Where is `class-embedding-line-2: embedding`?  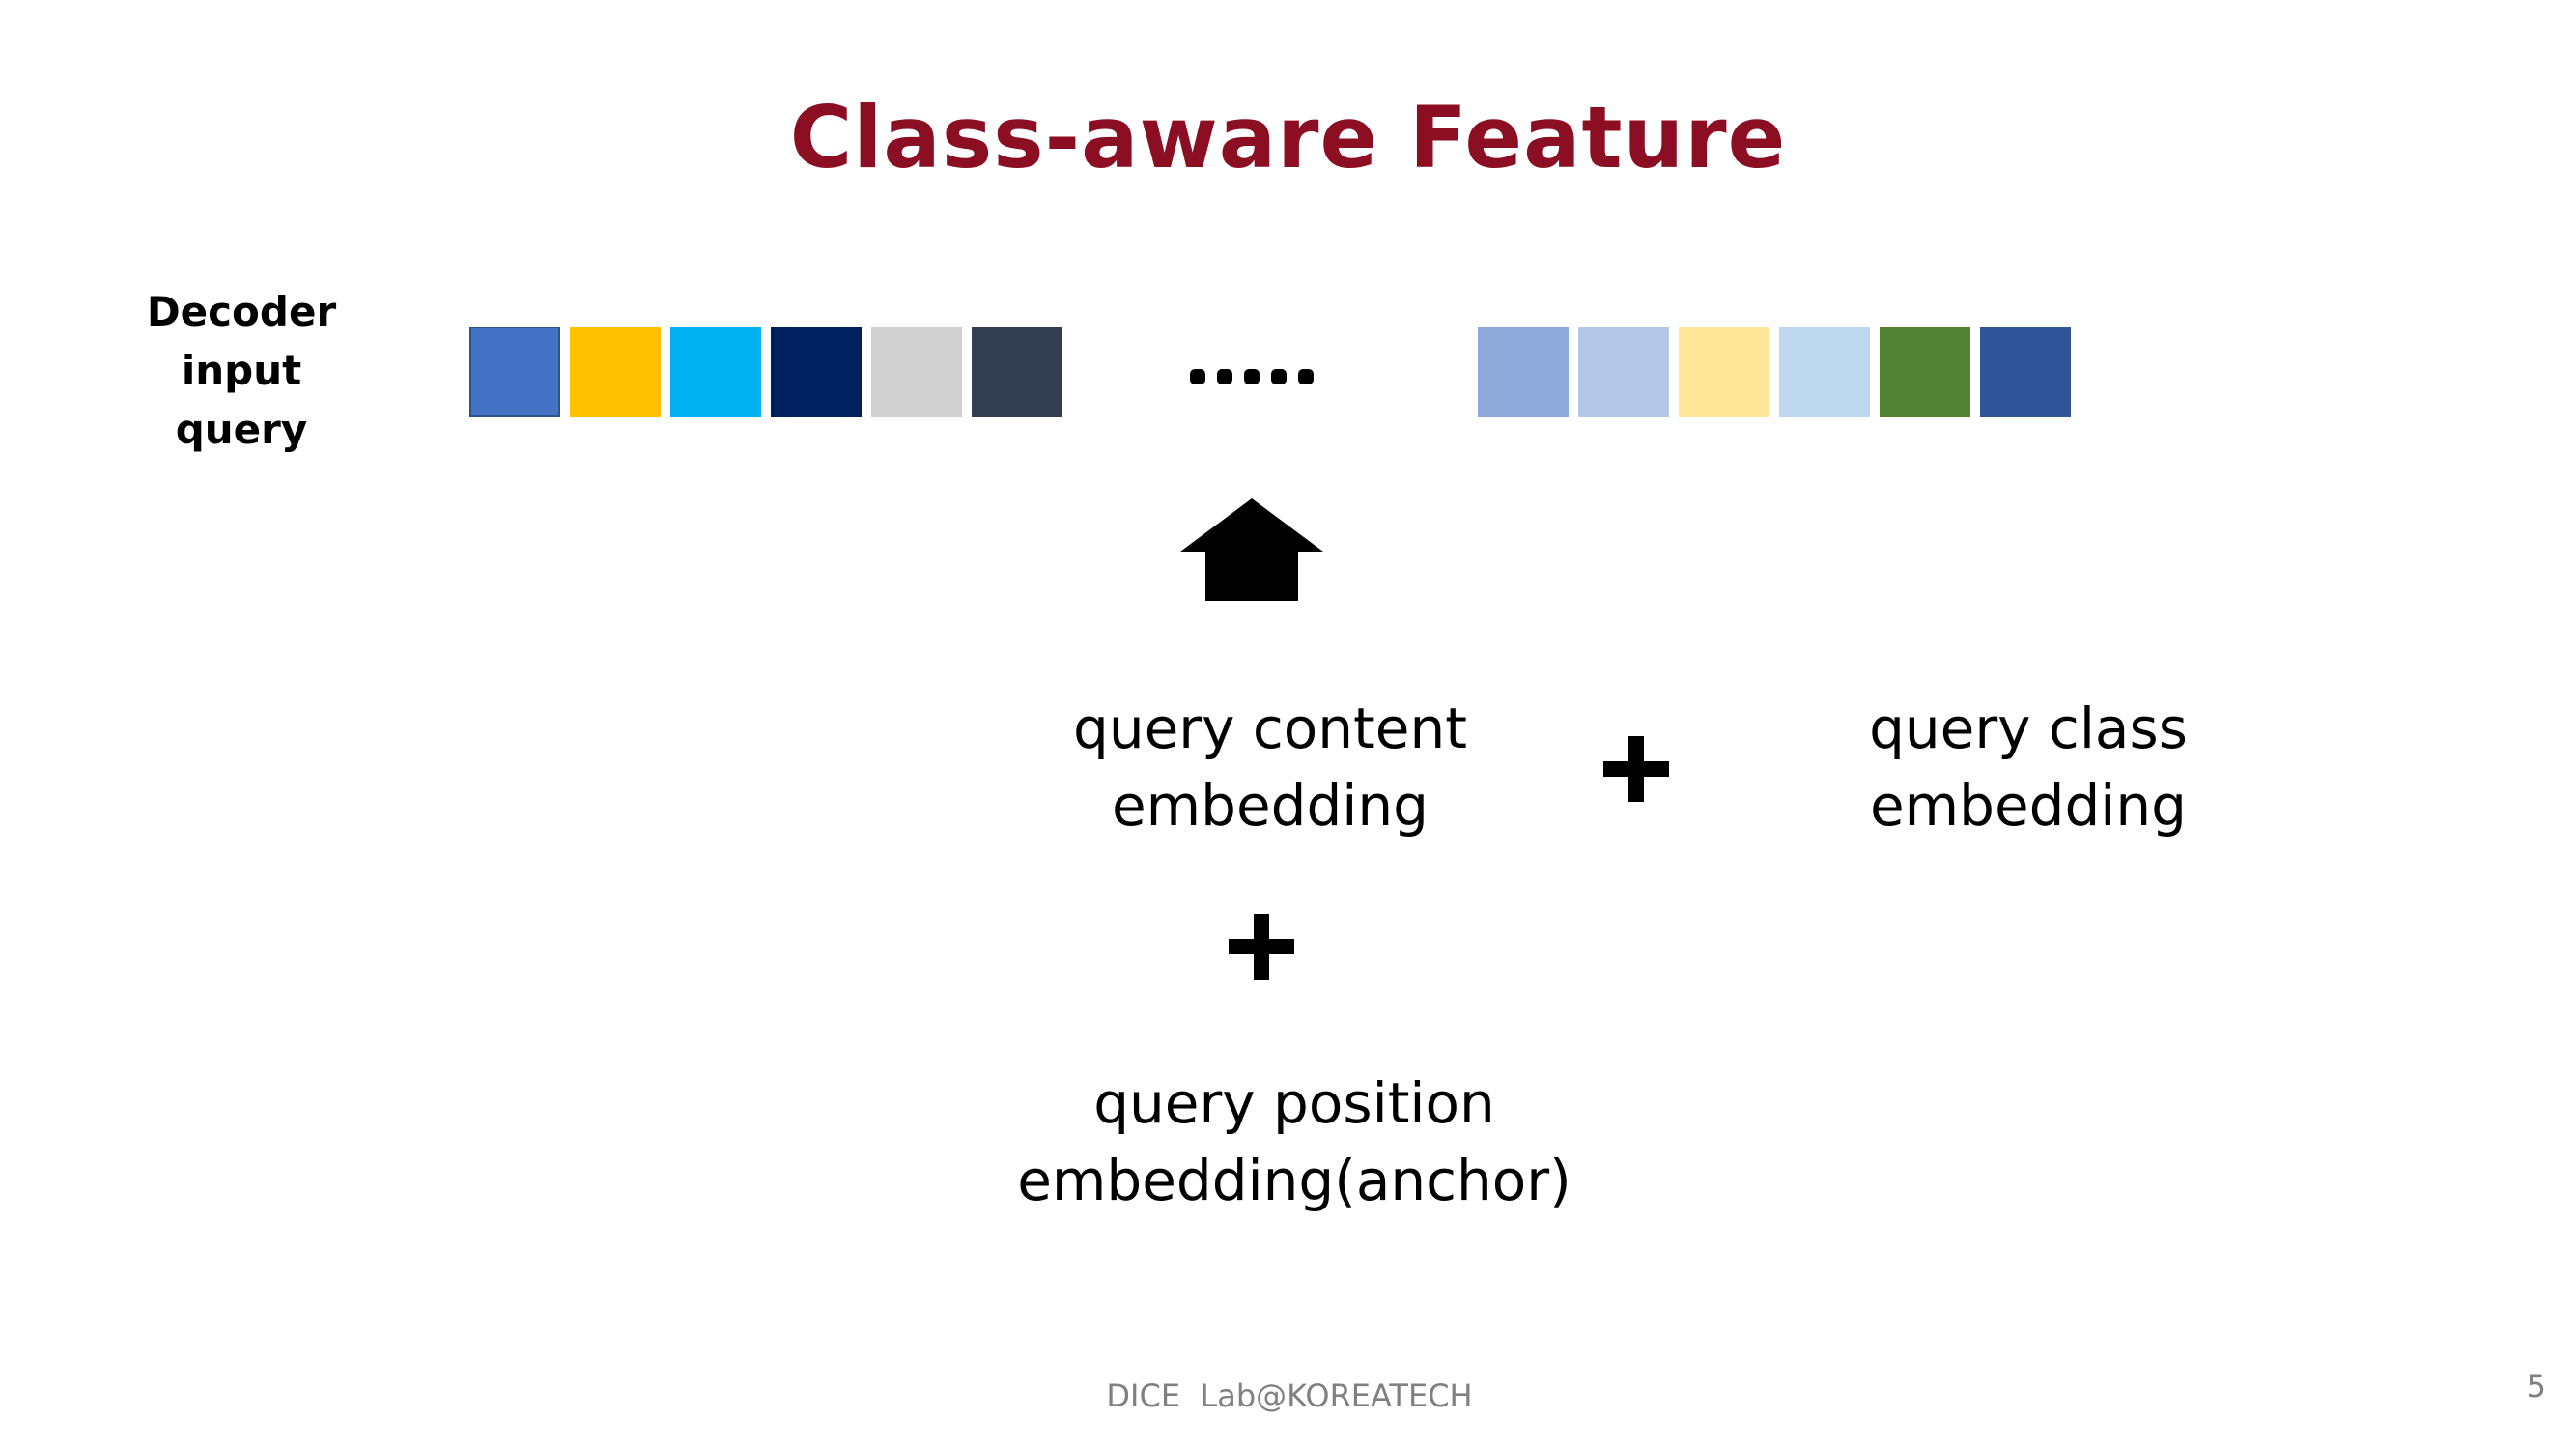
class-embedding-line-2: embedding is located at coordinates (2028, 805).